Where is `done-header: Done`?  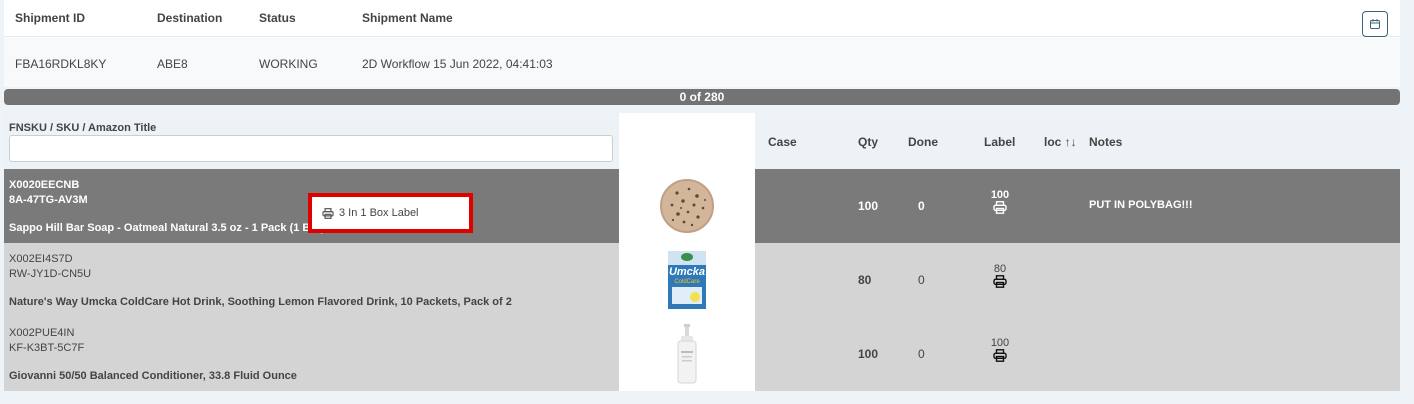
done-header: Done is located at coordinates (923, 142).